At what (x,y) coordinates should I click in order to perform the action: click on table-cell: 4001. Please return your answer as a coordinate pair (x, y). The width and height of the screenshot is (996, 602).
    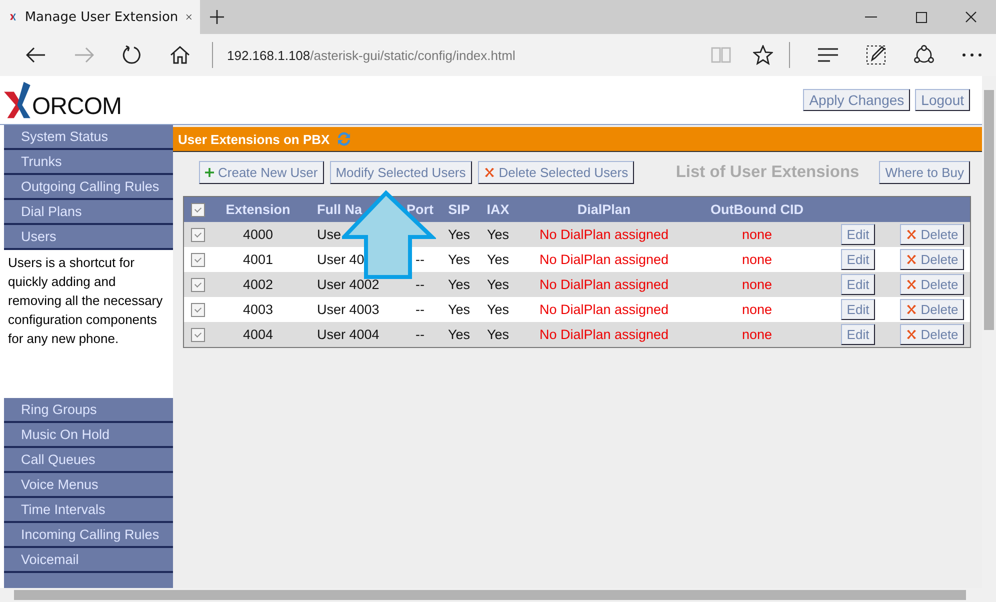
    Looking at the image, I should click on (258, 259).